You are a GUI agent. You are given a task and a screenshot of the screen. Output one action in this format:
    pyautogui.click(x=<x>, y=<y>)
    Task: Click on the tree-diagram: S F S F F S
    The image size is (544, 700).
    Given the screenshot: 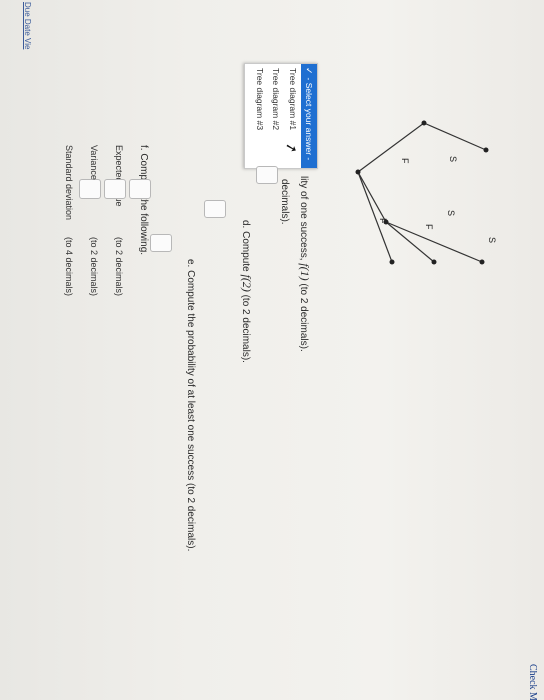 What is the action you would take?
    pyautogui.click(x=426, y=192)
    